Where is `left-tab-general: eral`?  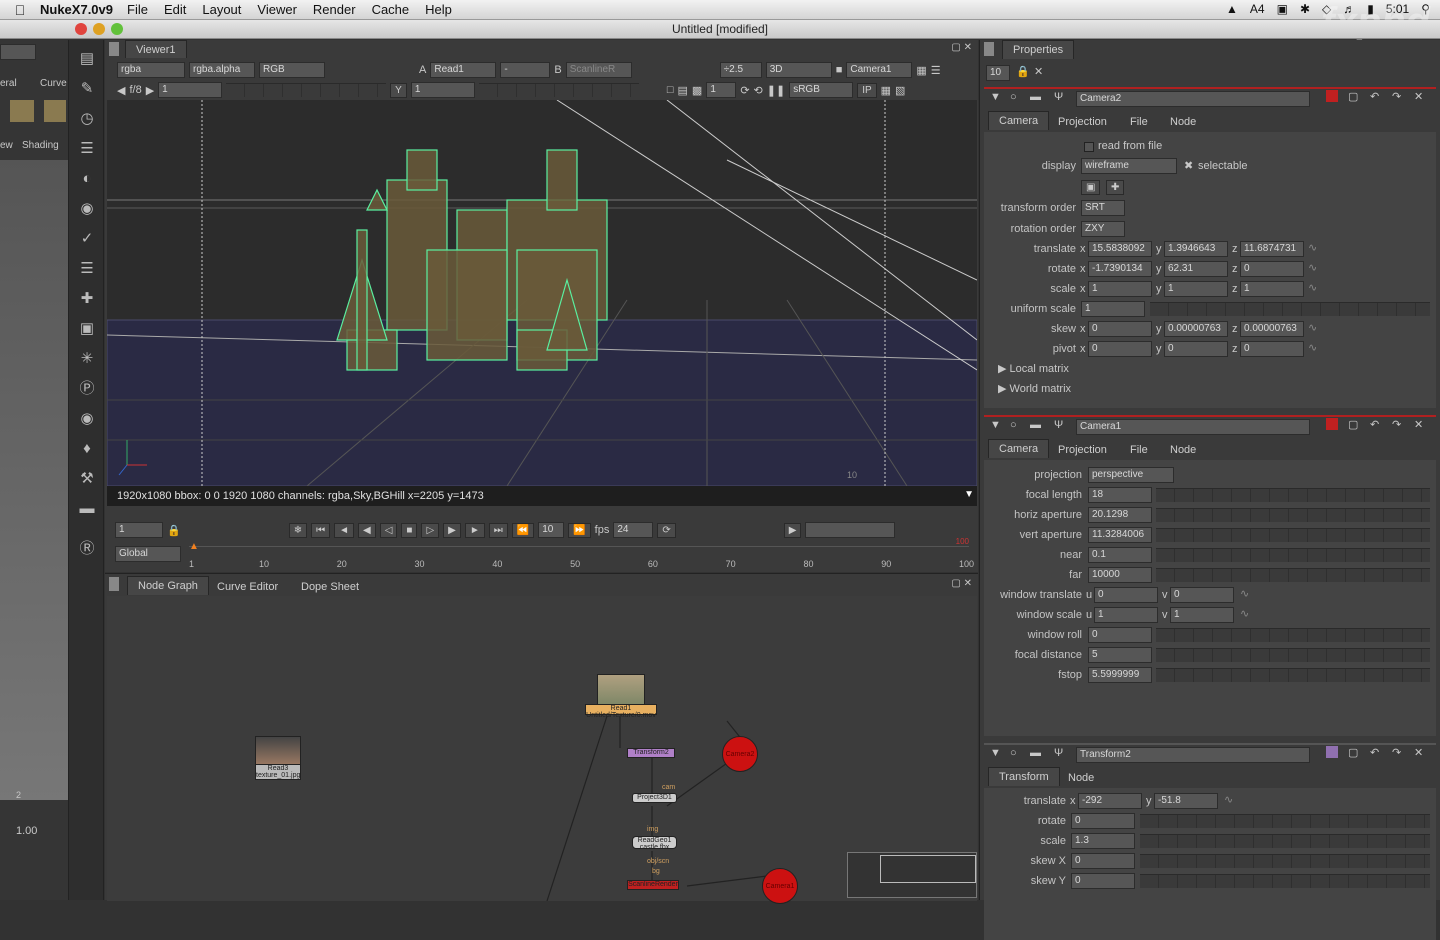 left-tab-general: eral is located at coordinates (8, 83).